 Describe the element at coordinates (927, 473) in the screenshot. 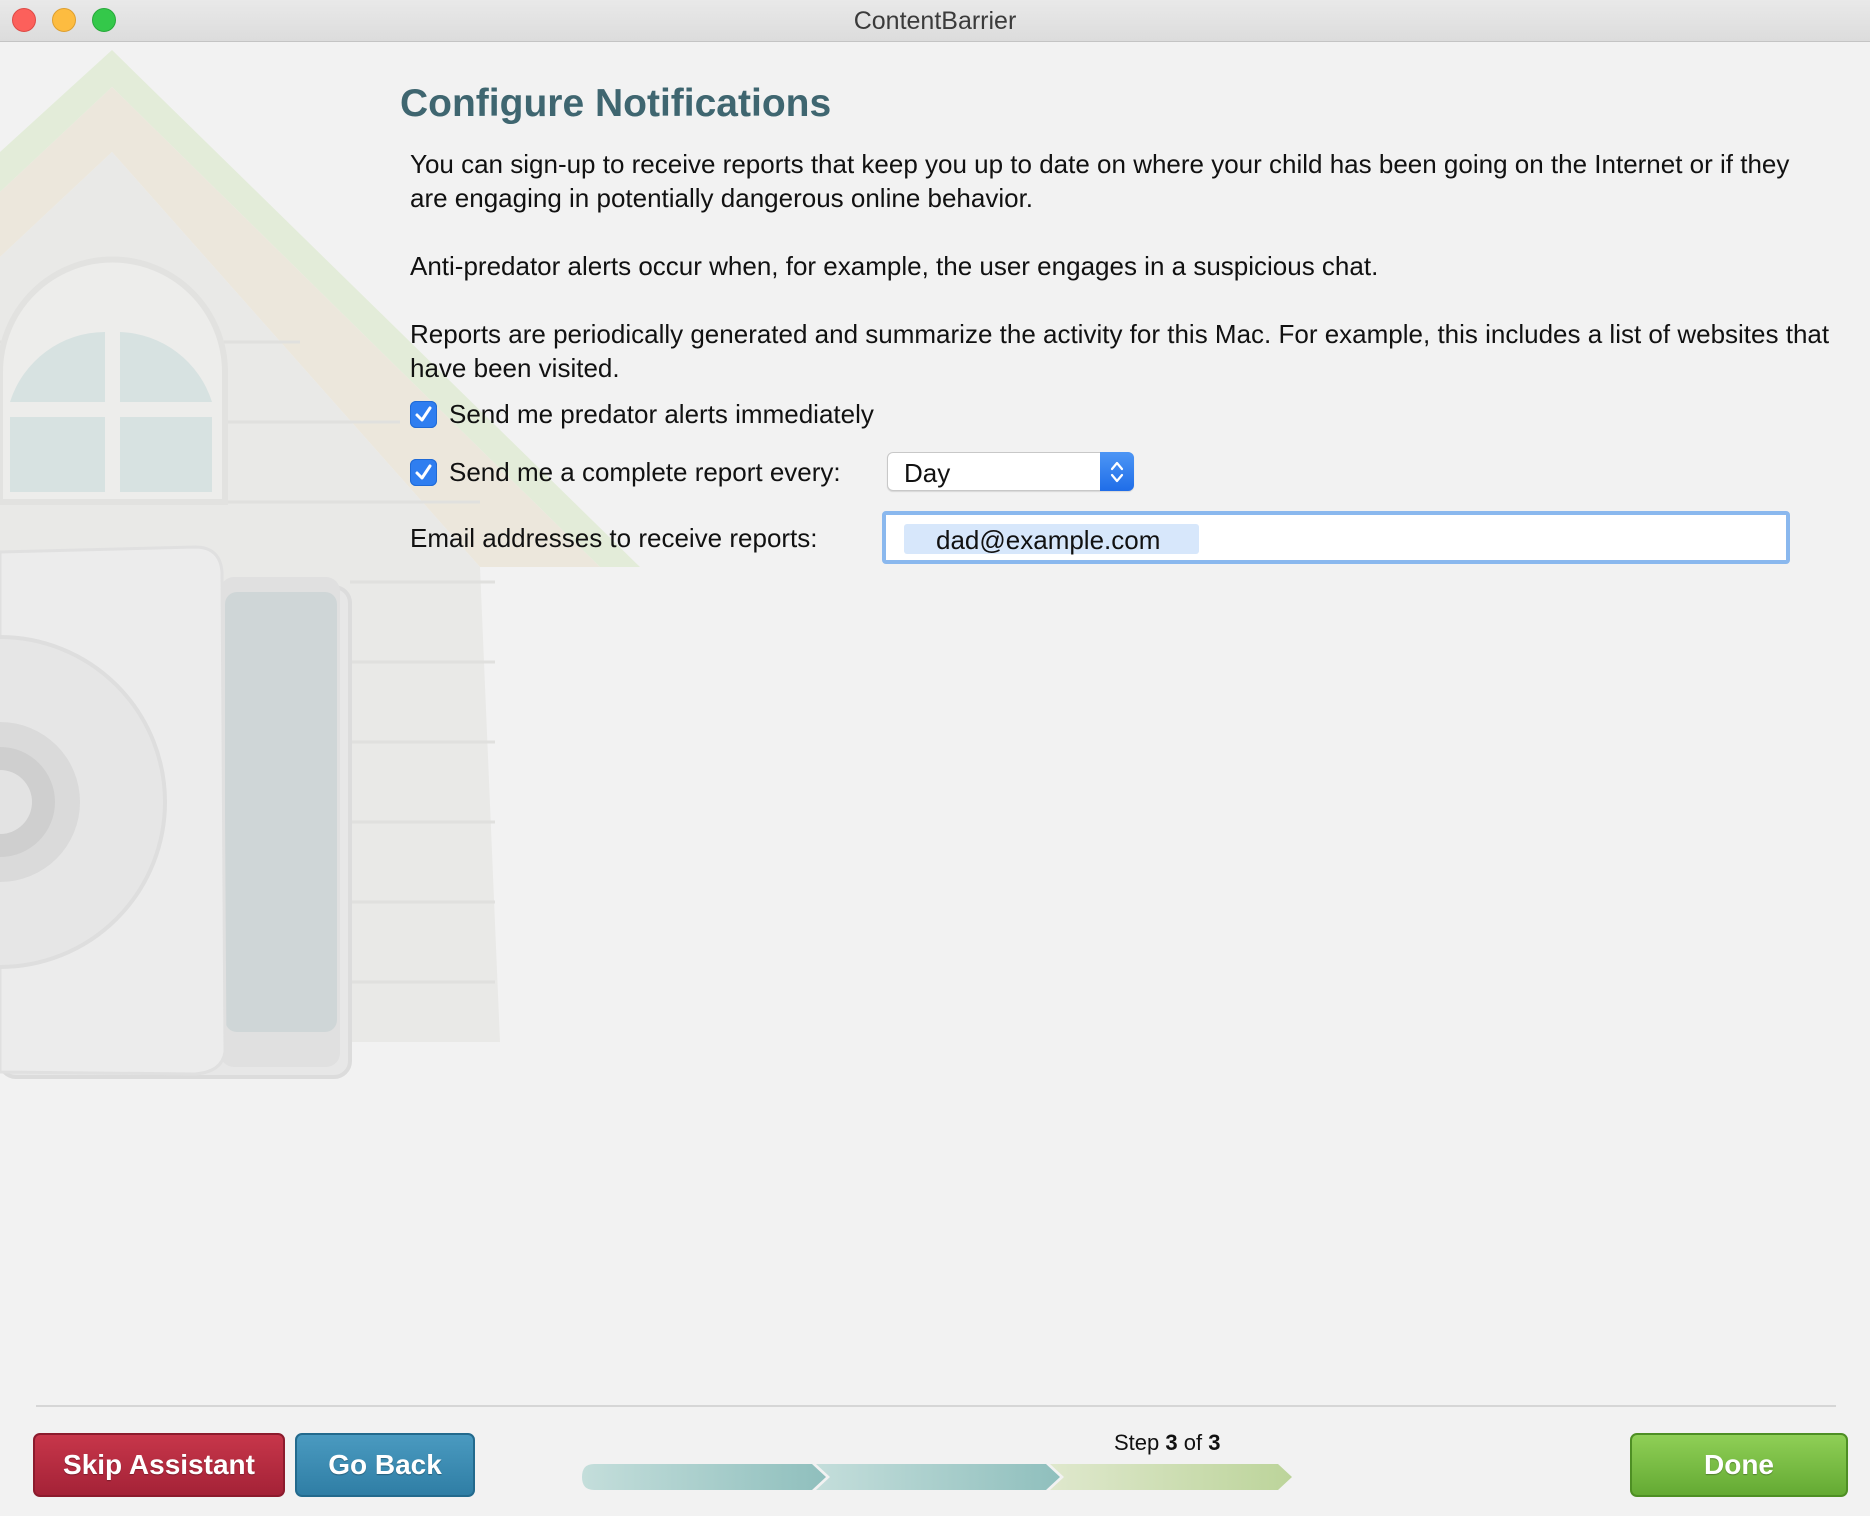

I see `report-frequency-value: Day` at that location.